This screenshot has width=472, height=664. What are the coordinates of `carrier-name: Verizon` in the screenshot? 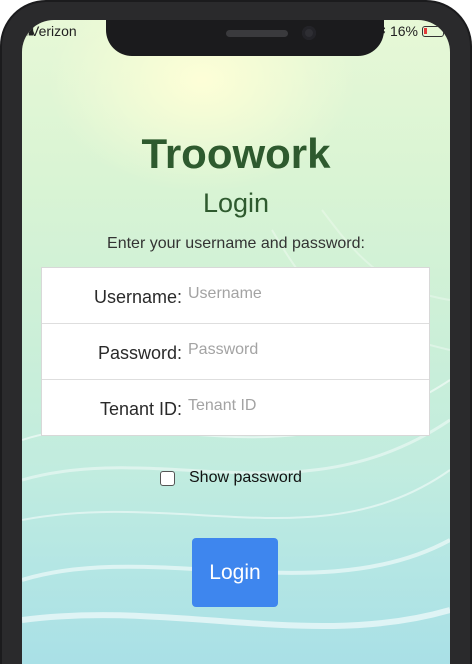 It's located at (53, 31).